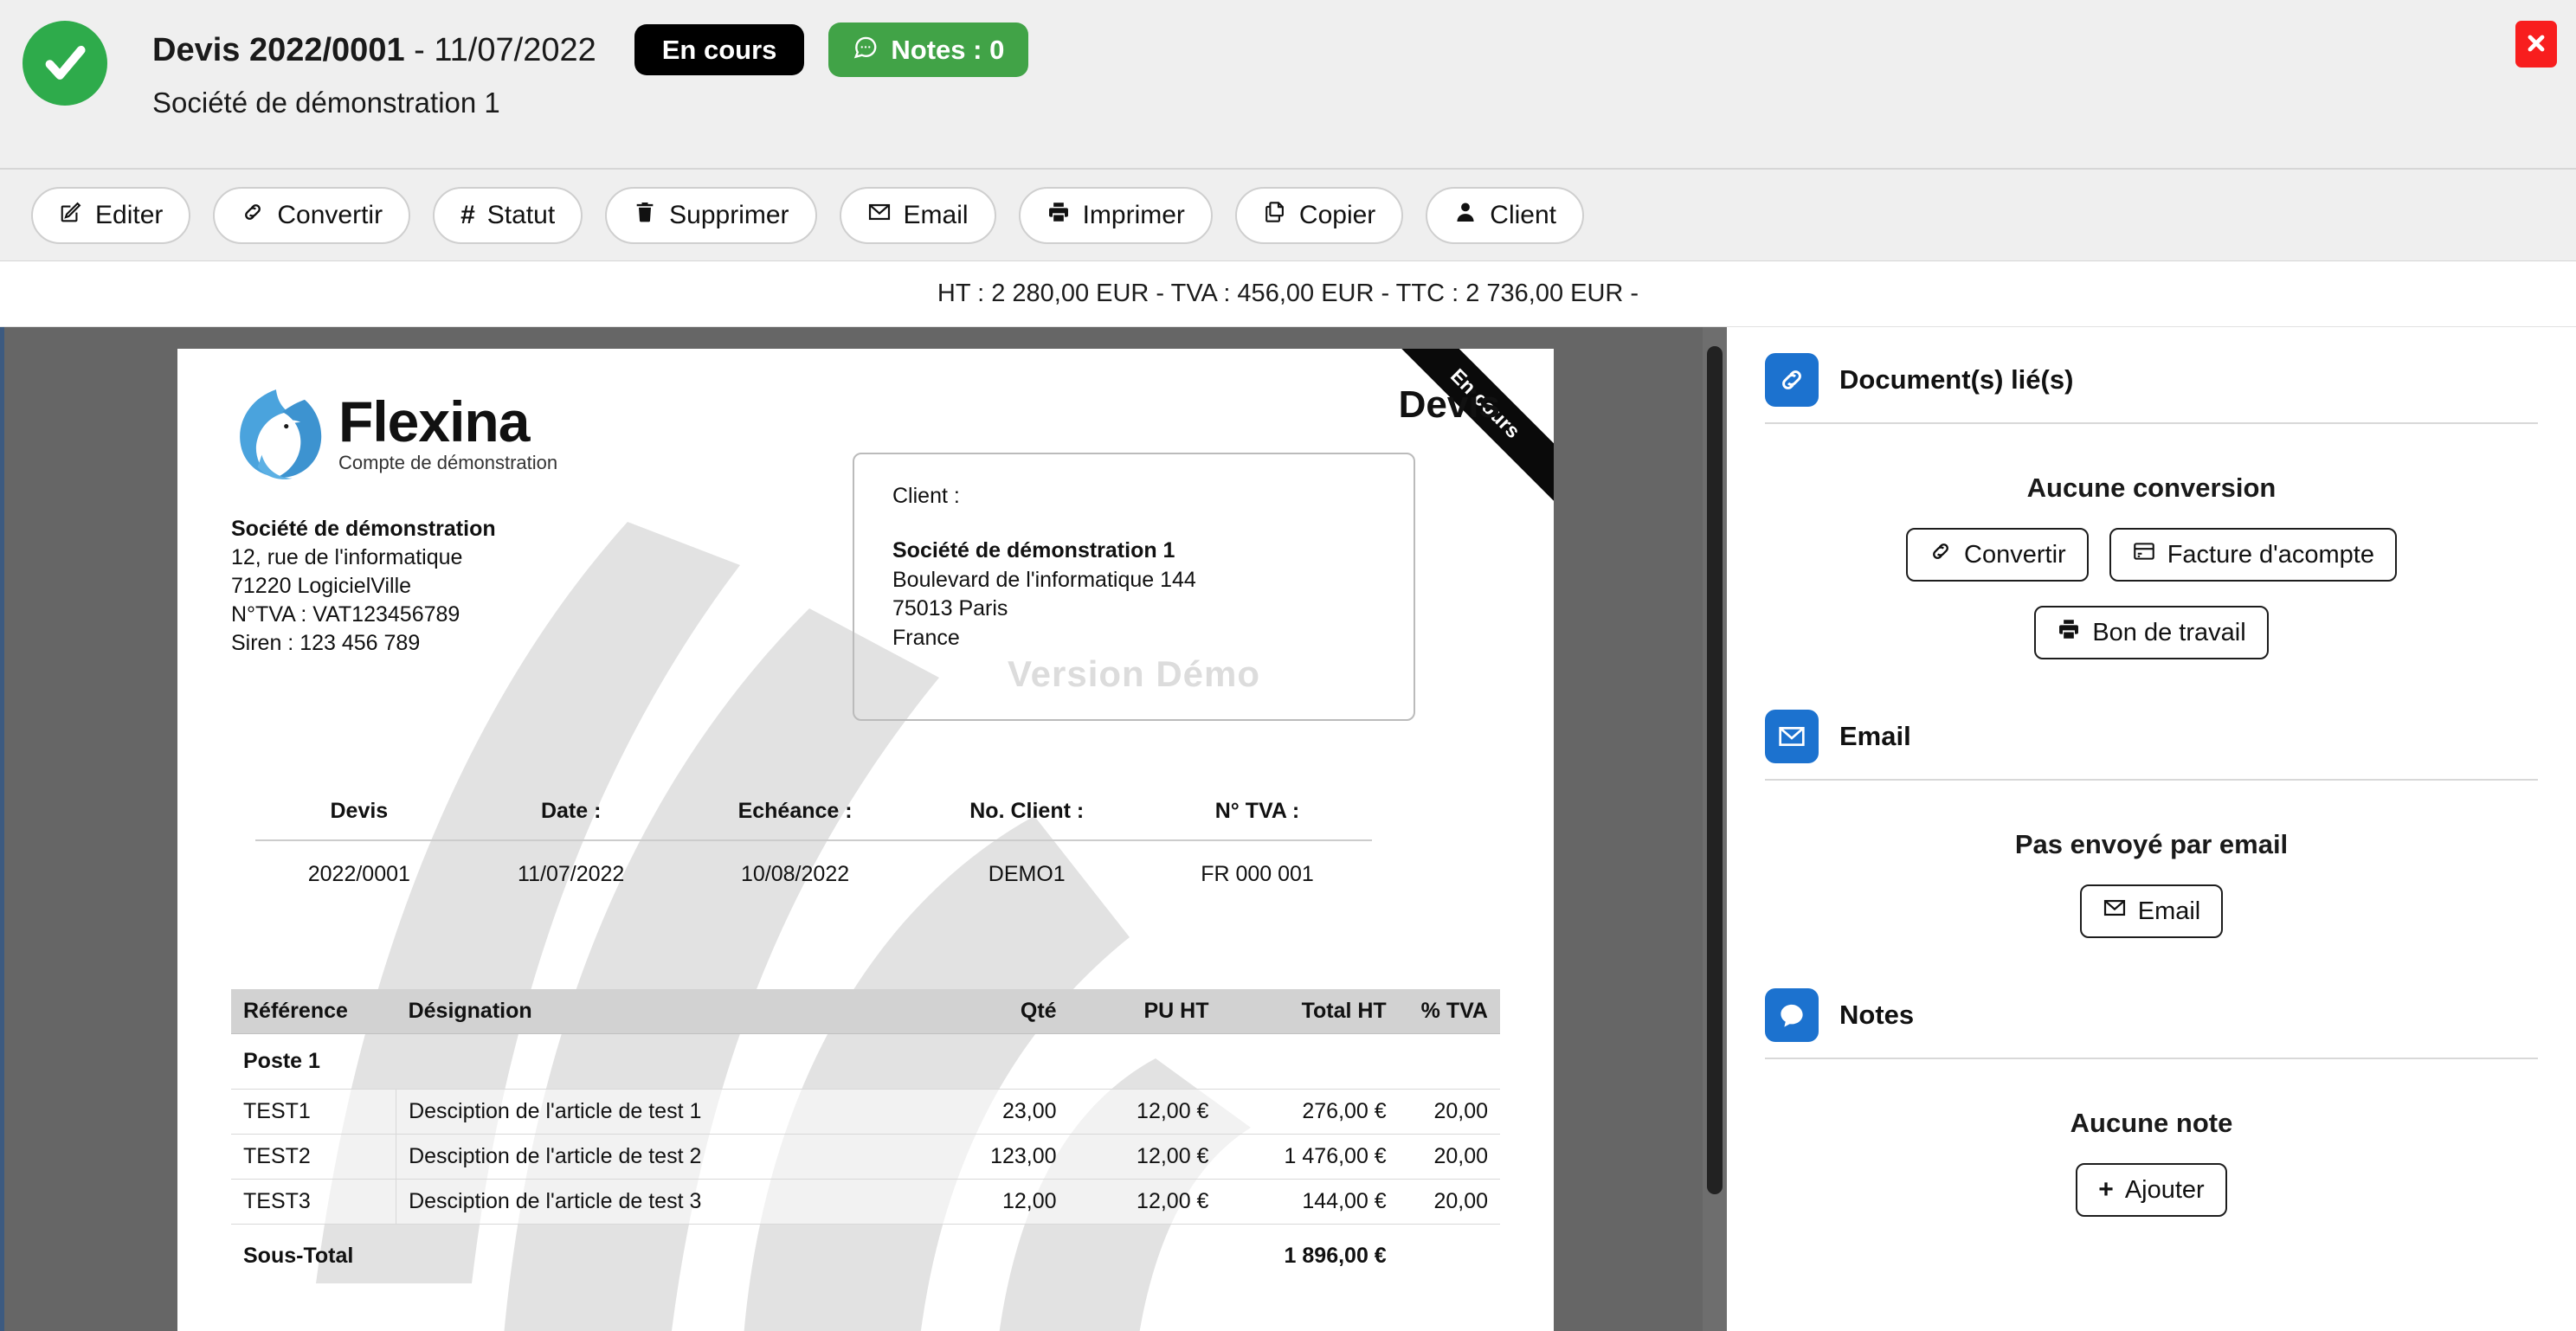  Describe the element at coordinates (1715, 770) in the screenshot. I see `preview-scrollbar-thumb` at that location.